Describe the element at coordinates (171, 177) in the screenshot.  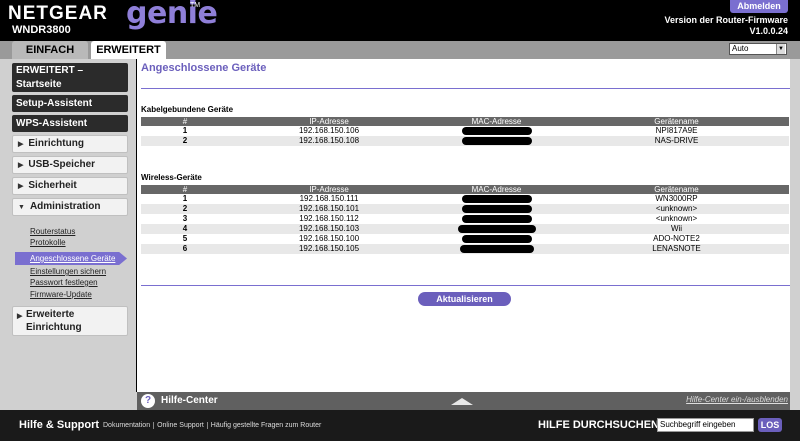
I see `wireless-section-title: Wireless-Geräte` at that location.